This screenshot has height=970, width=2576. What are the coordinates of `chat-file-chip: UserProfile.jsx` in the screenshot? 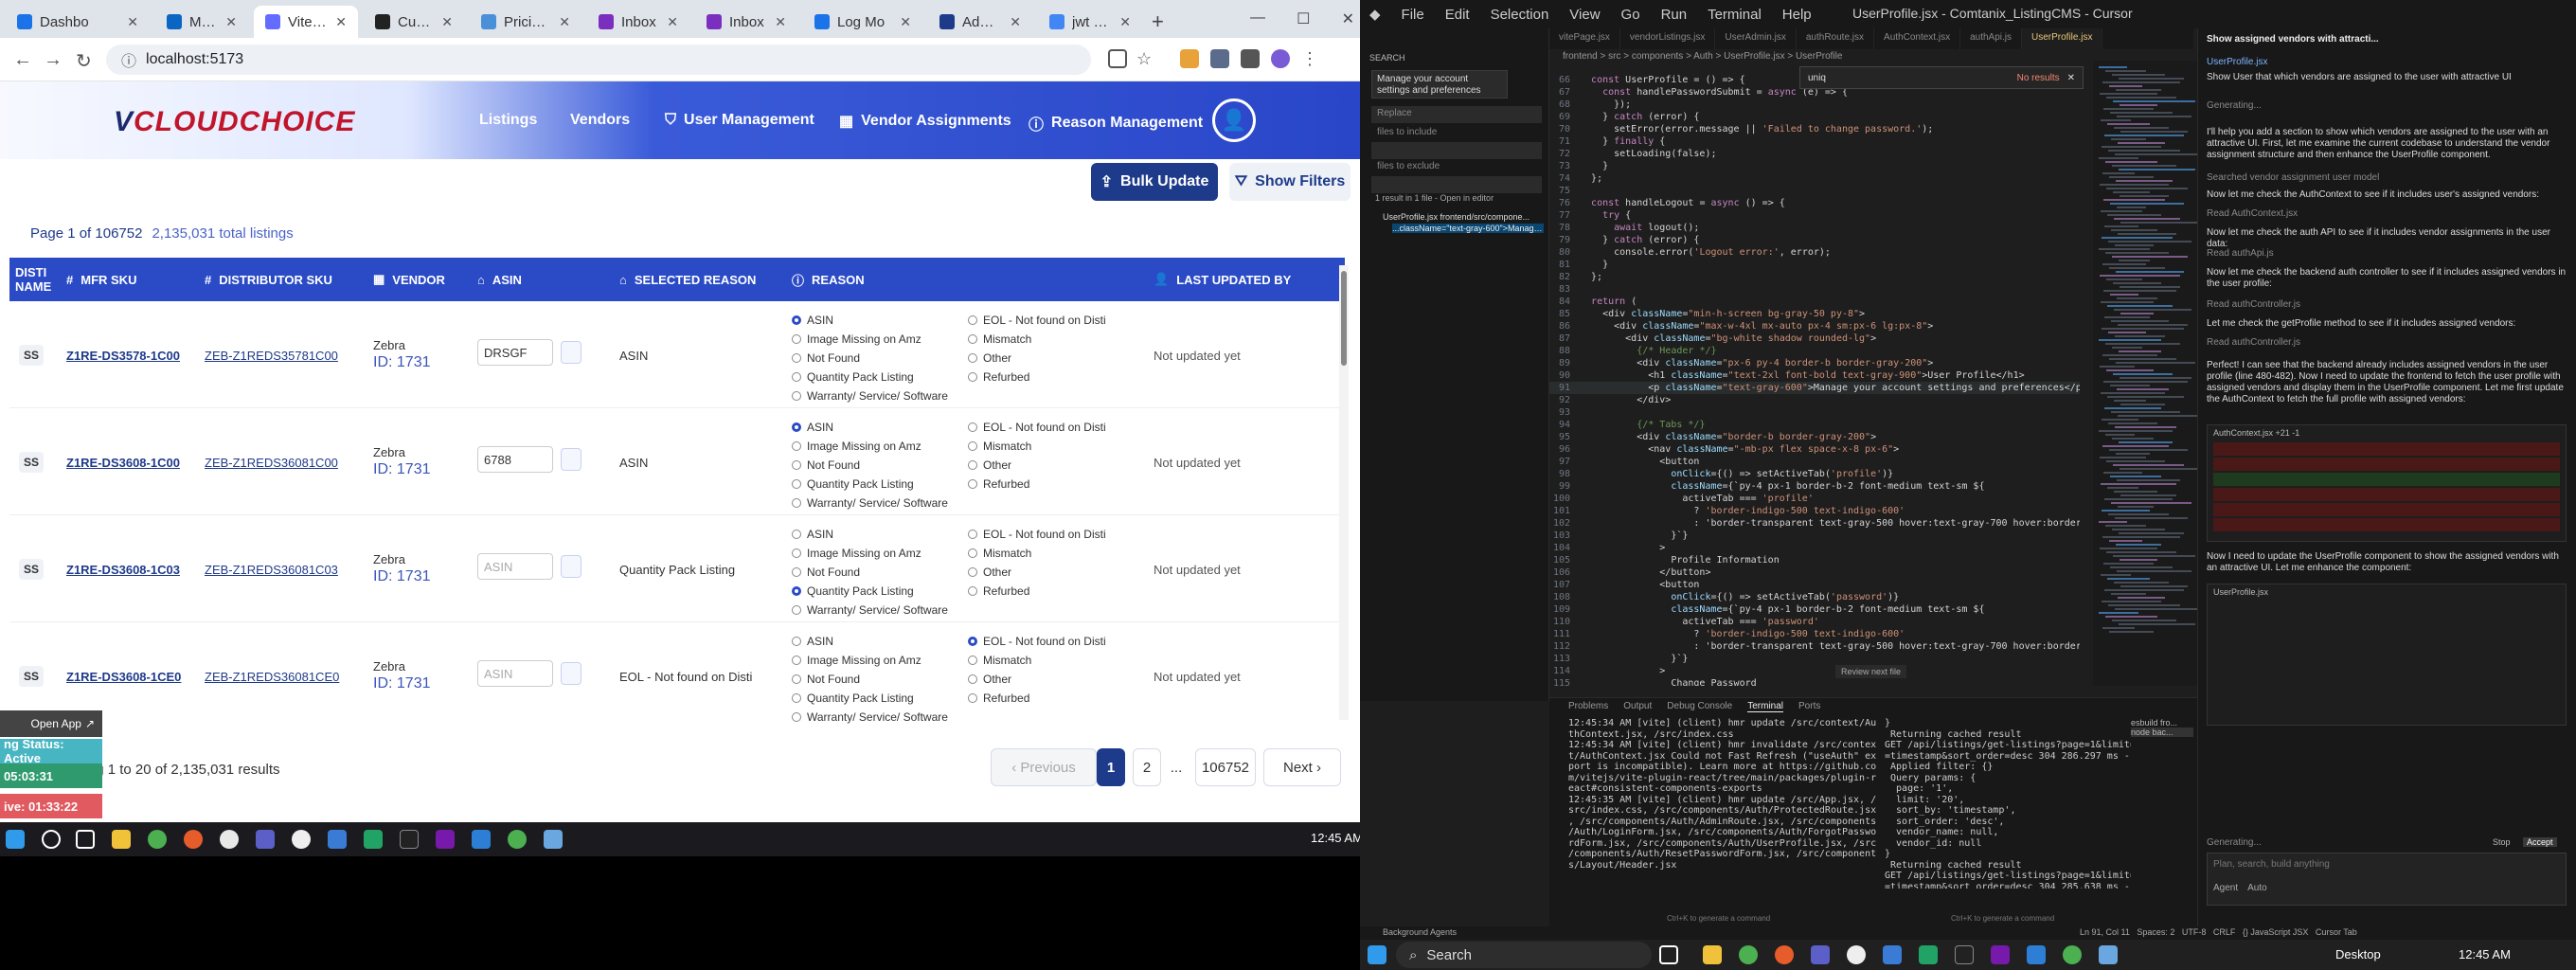 It's located at (2387, 63).